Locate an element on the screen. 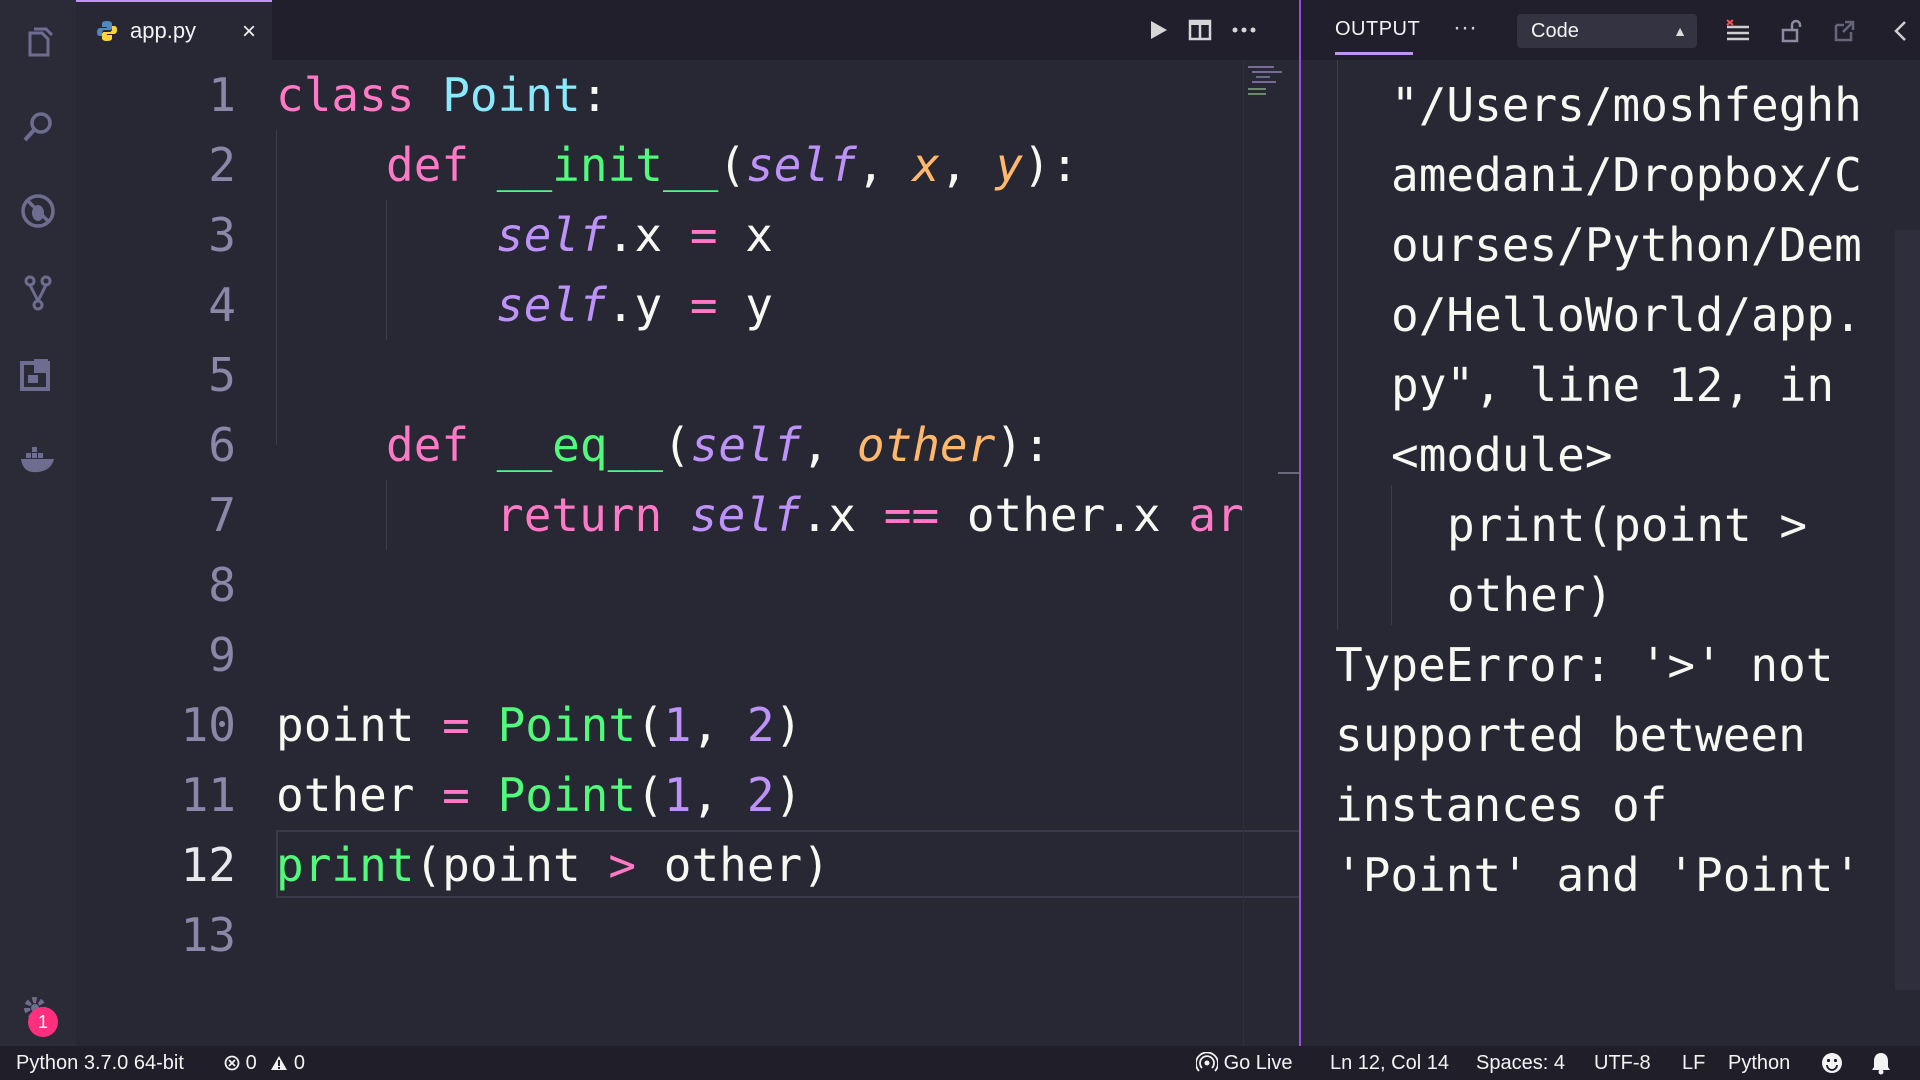 The height and width of the screenshot is (1080, 1920). token-name: other) is located at coordinates (733, 865).